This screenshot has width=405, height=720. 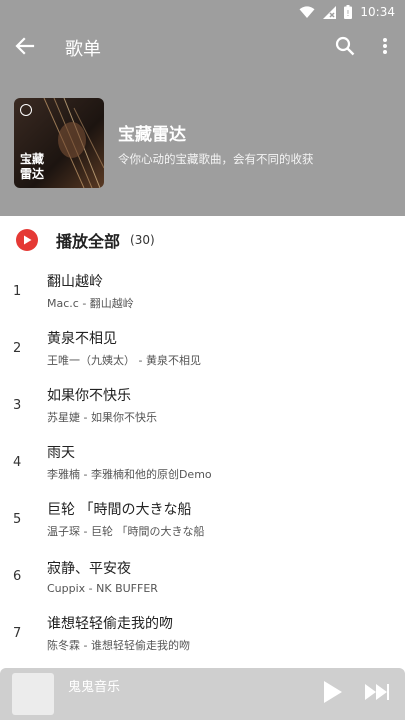 What do you see at coordinates (26, 110) in the screenshot?
I see `netease-logo-icon` at bounding box center [26, 110].